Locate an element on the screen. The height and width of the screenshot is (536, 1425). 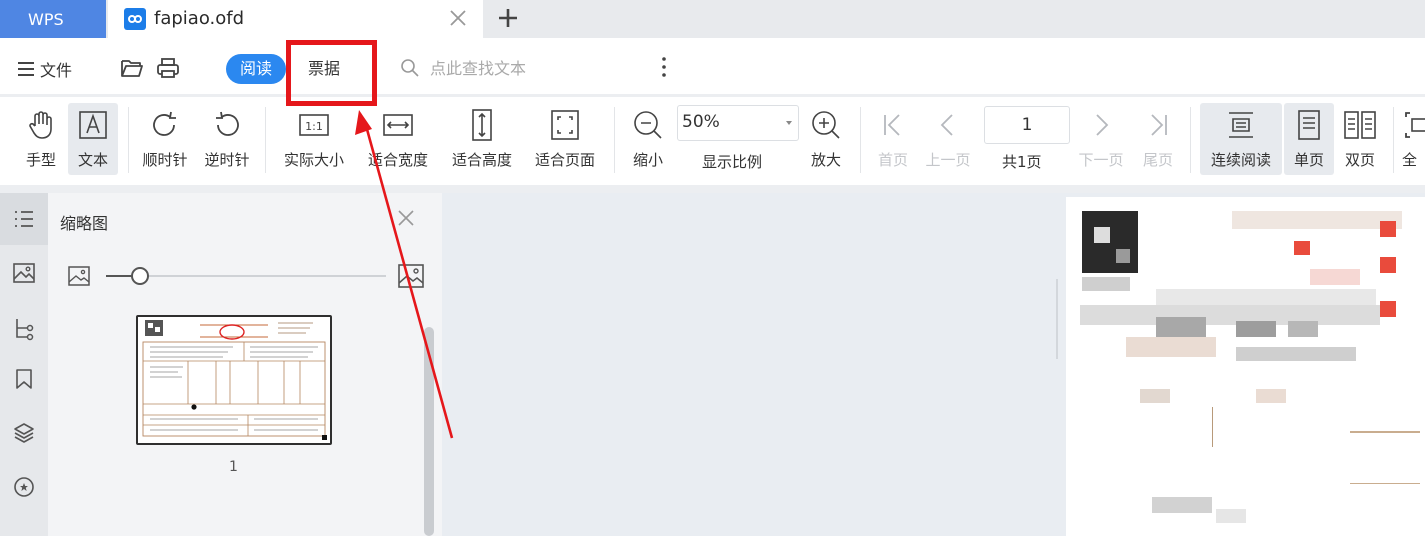
sidebar-bookmark-button is located at coordinates (24, 379).